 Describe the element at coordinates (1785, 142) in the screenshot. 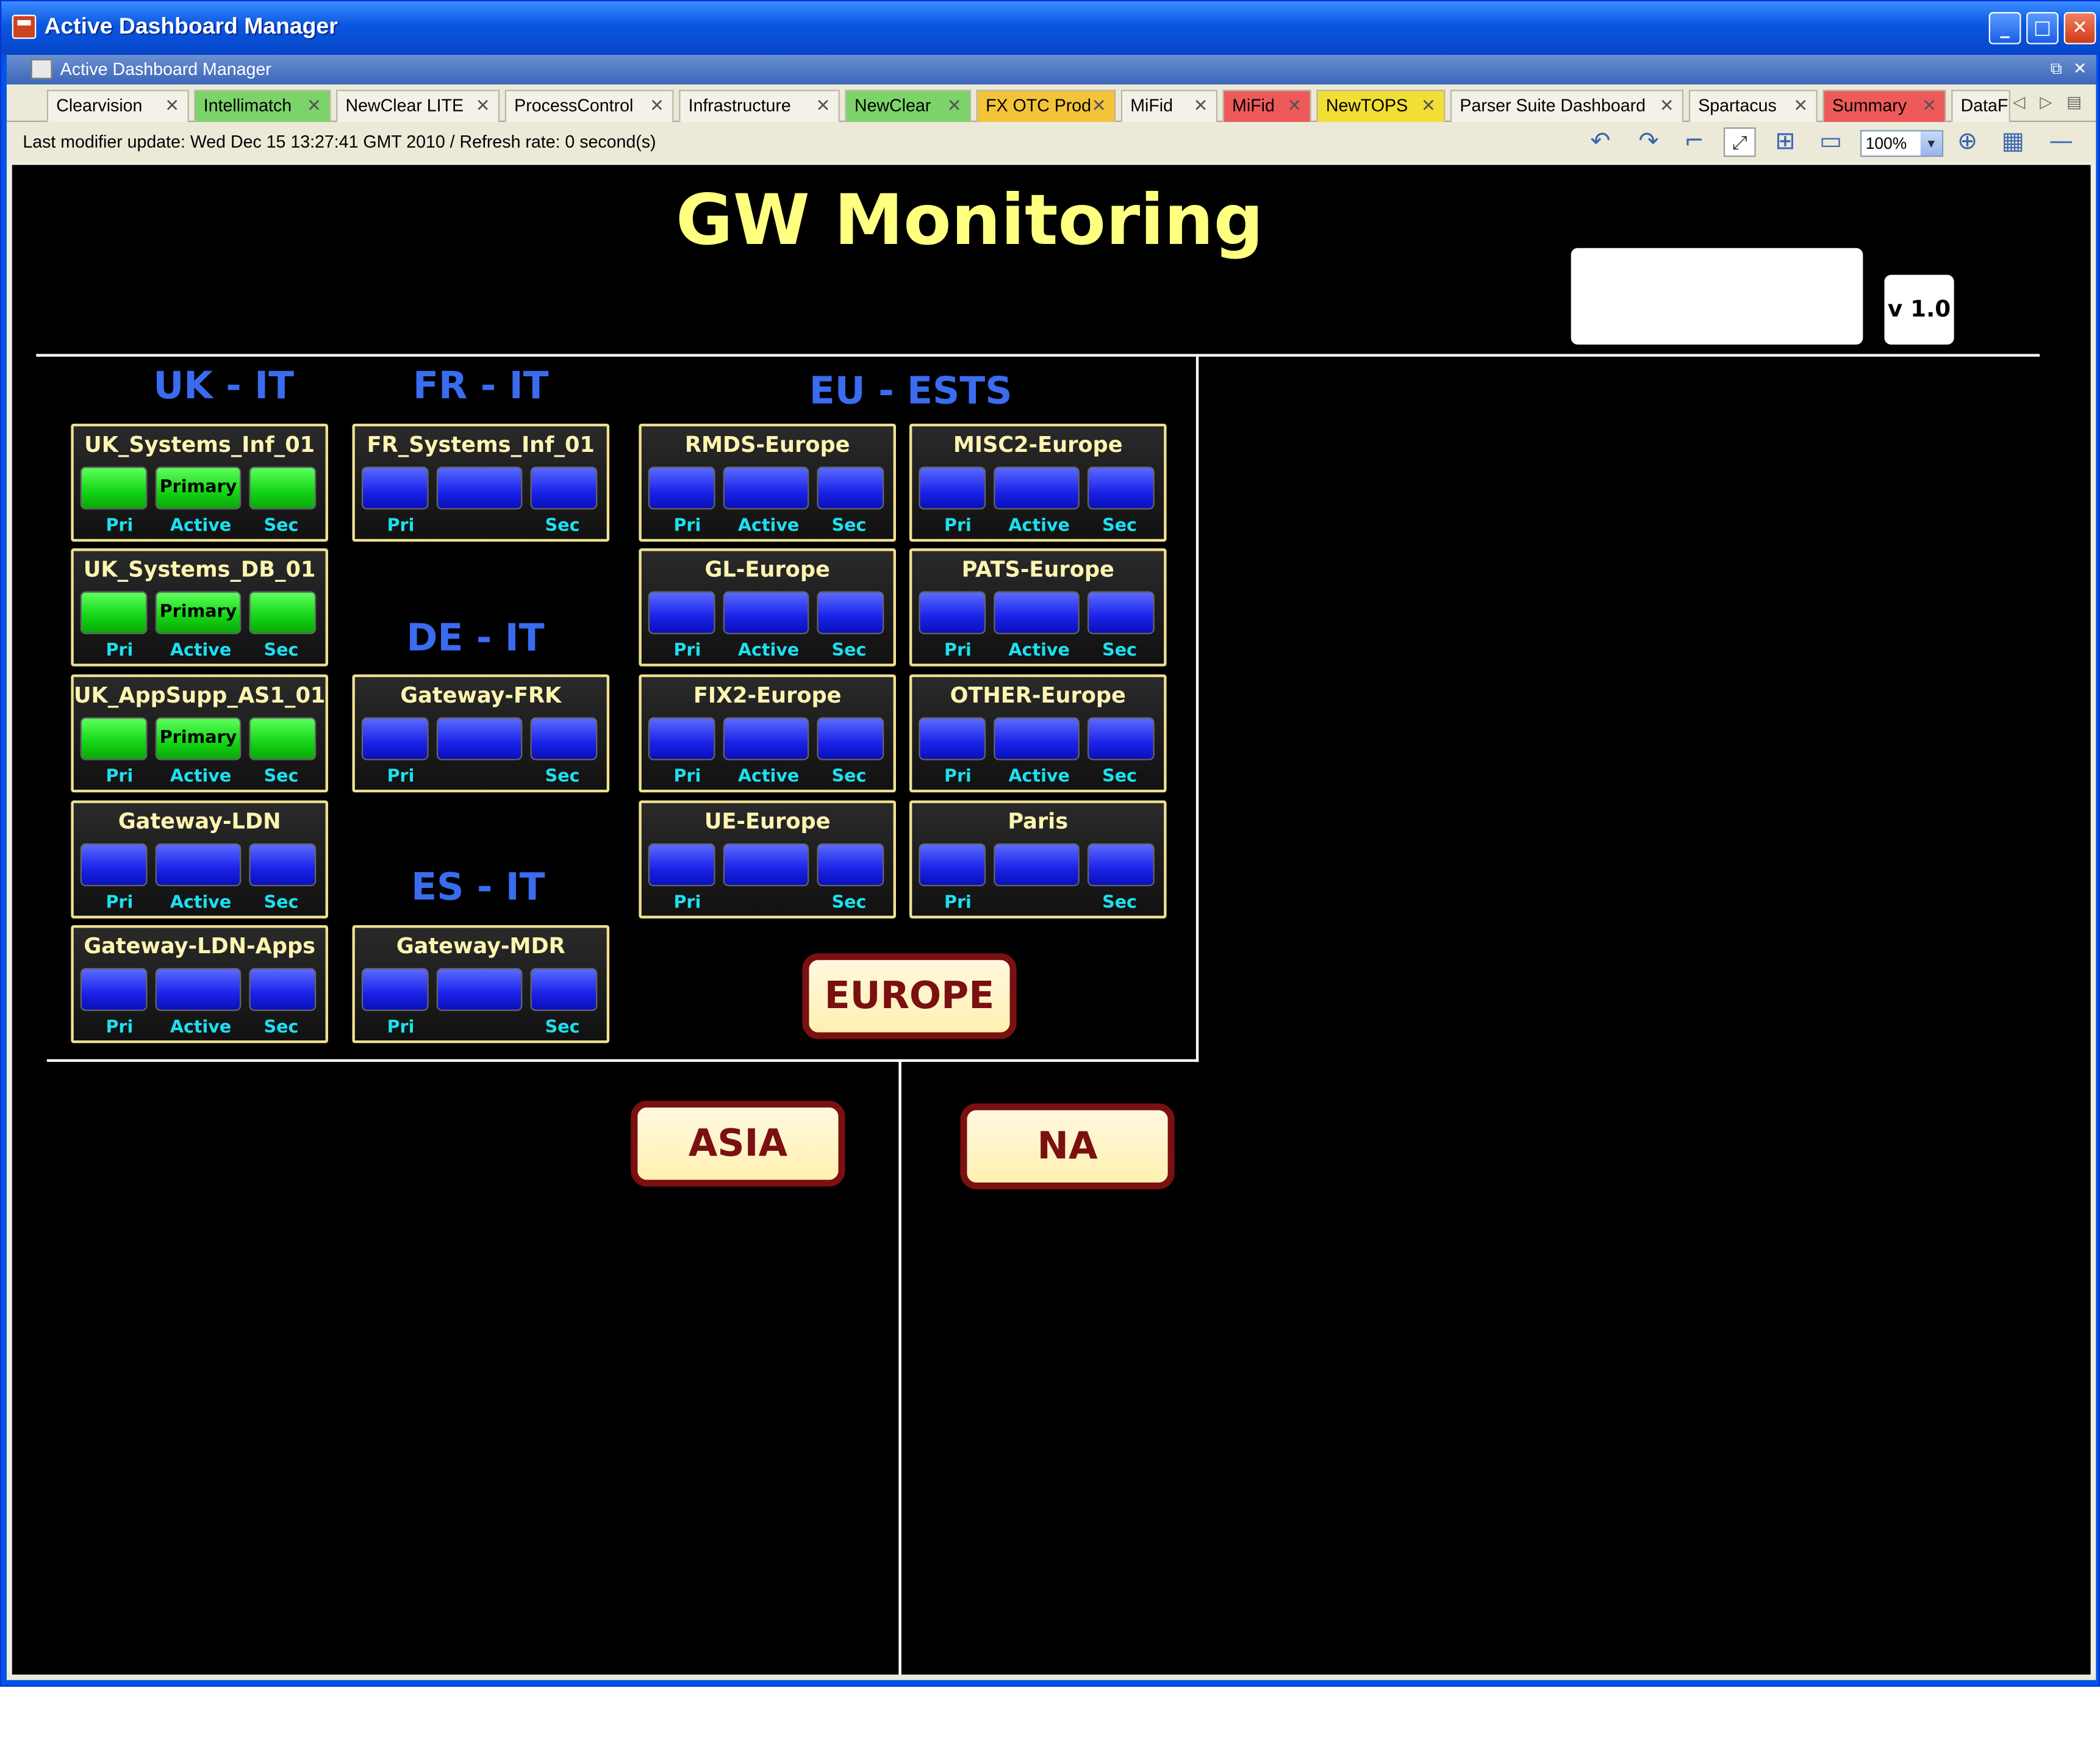

I see `align-icon: ⊞` at that location.